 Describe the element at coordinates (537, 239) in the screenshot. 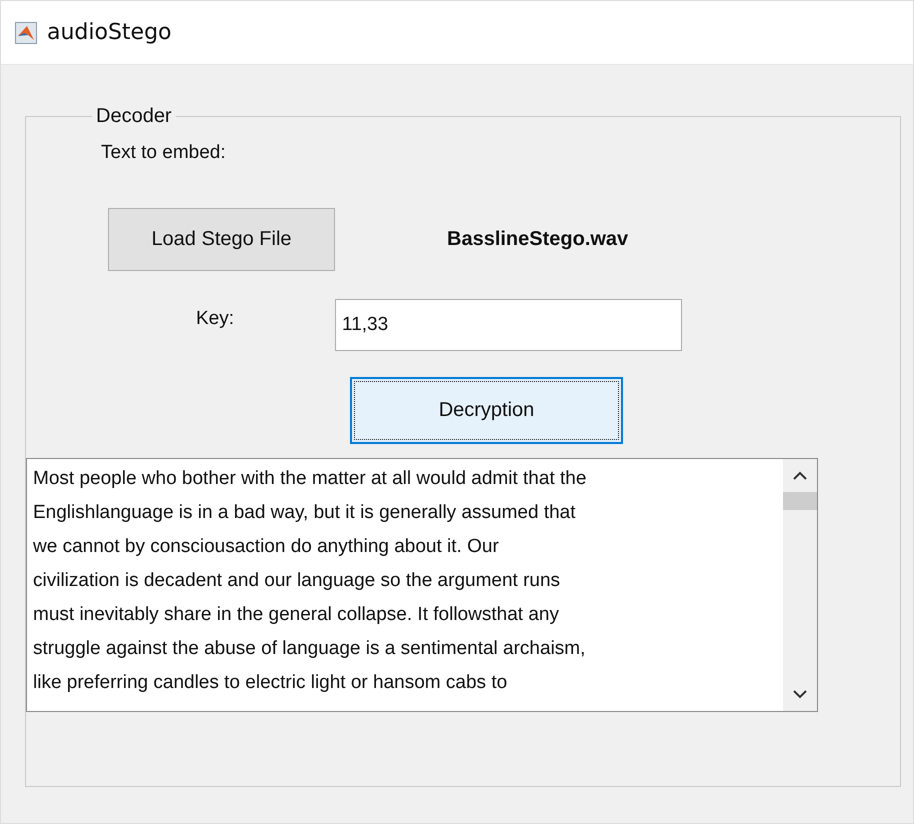

I see `file-name: BasslineStego.wav` at that location.